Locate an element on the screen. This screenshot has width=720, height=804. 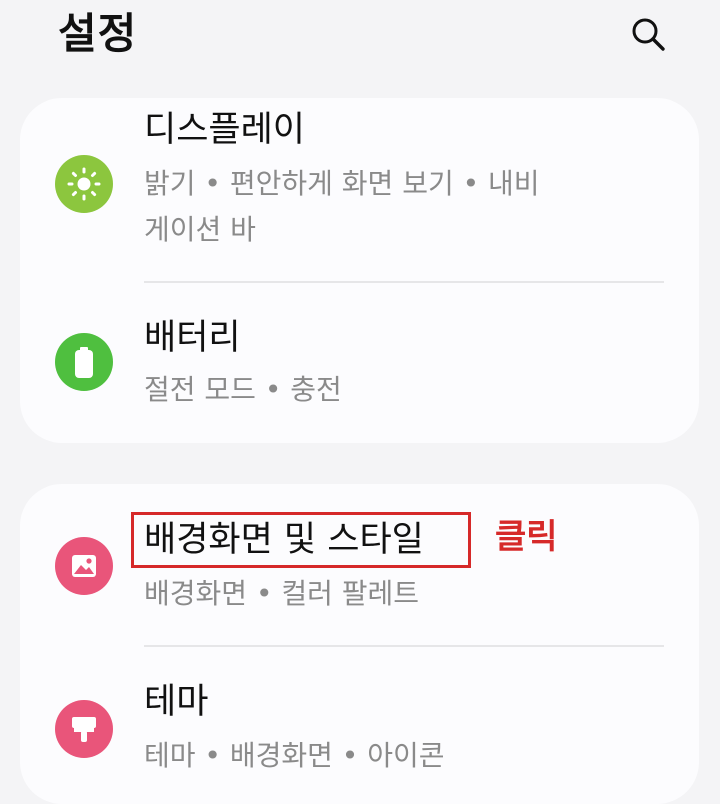
search-button is located at coordinates (648, 34).